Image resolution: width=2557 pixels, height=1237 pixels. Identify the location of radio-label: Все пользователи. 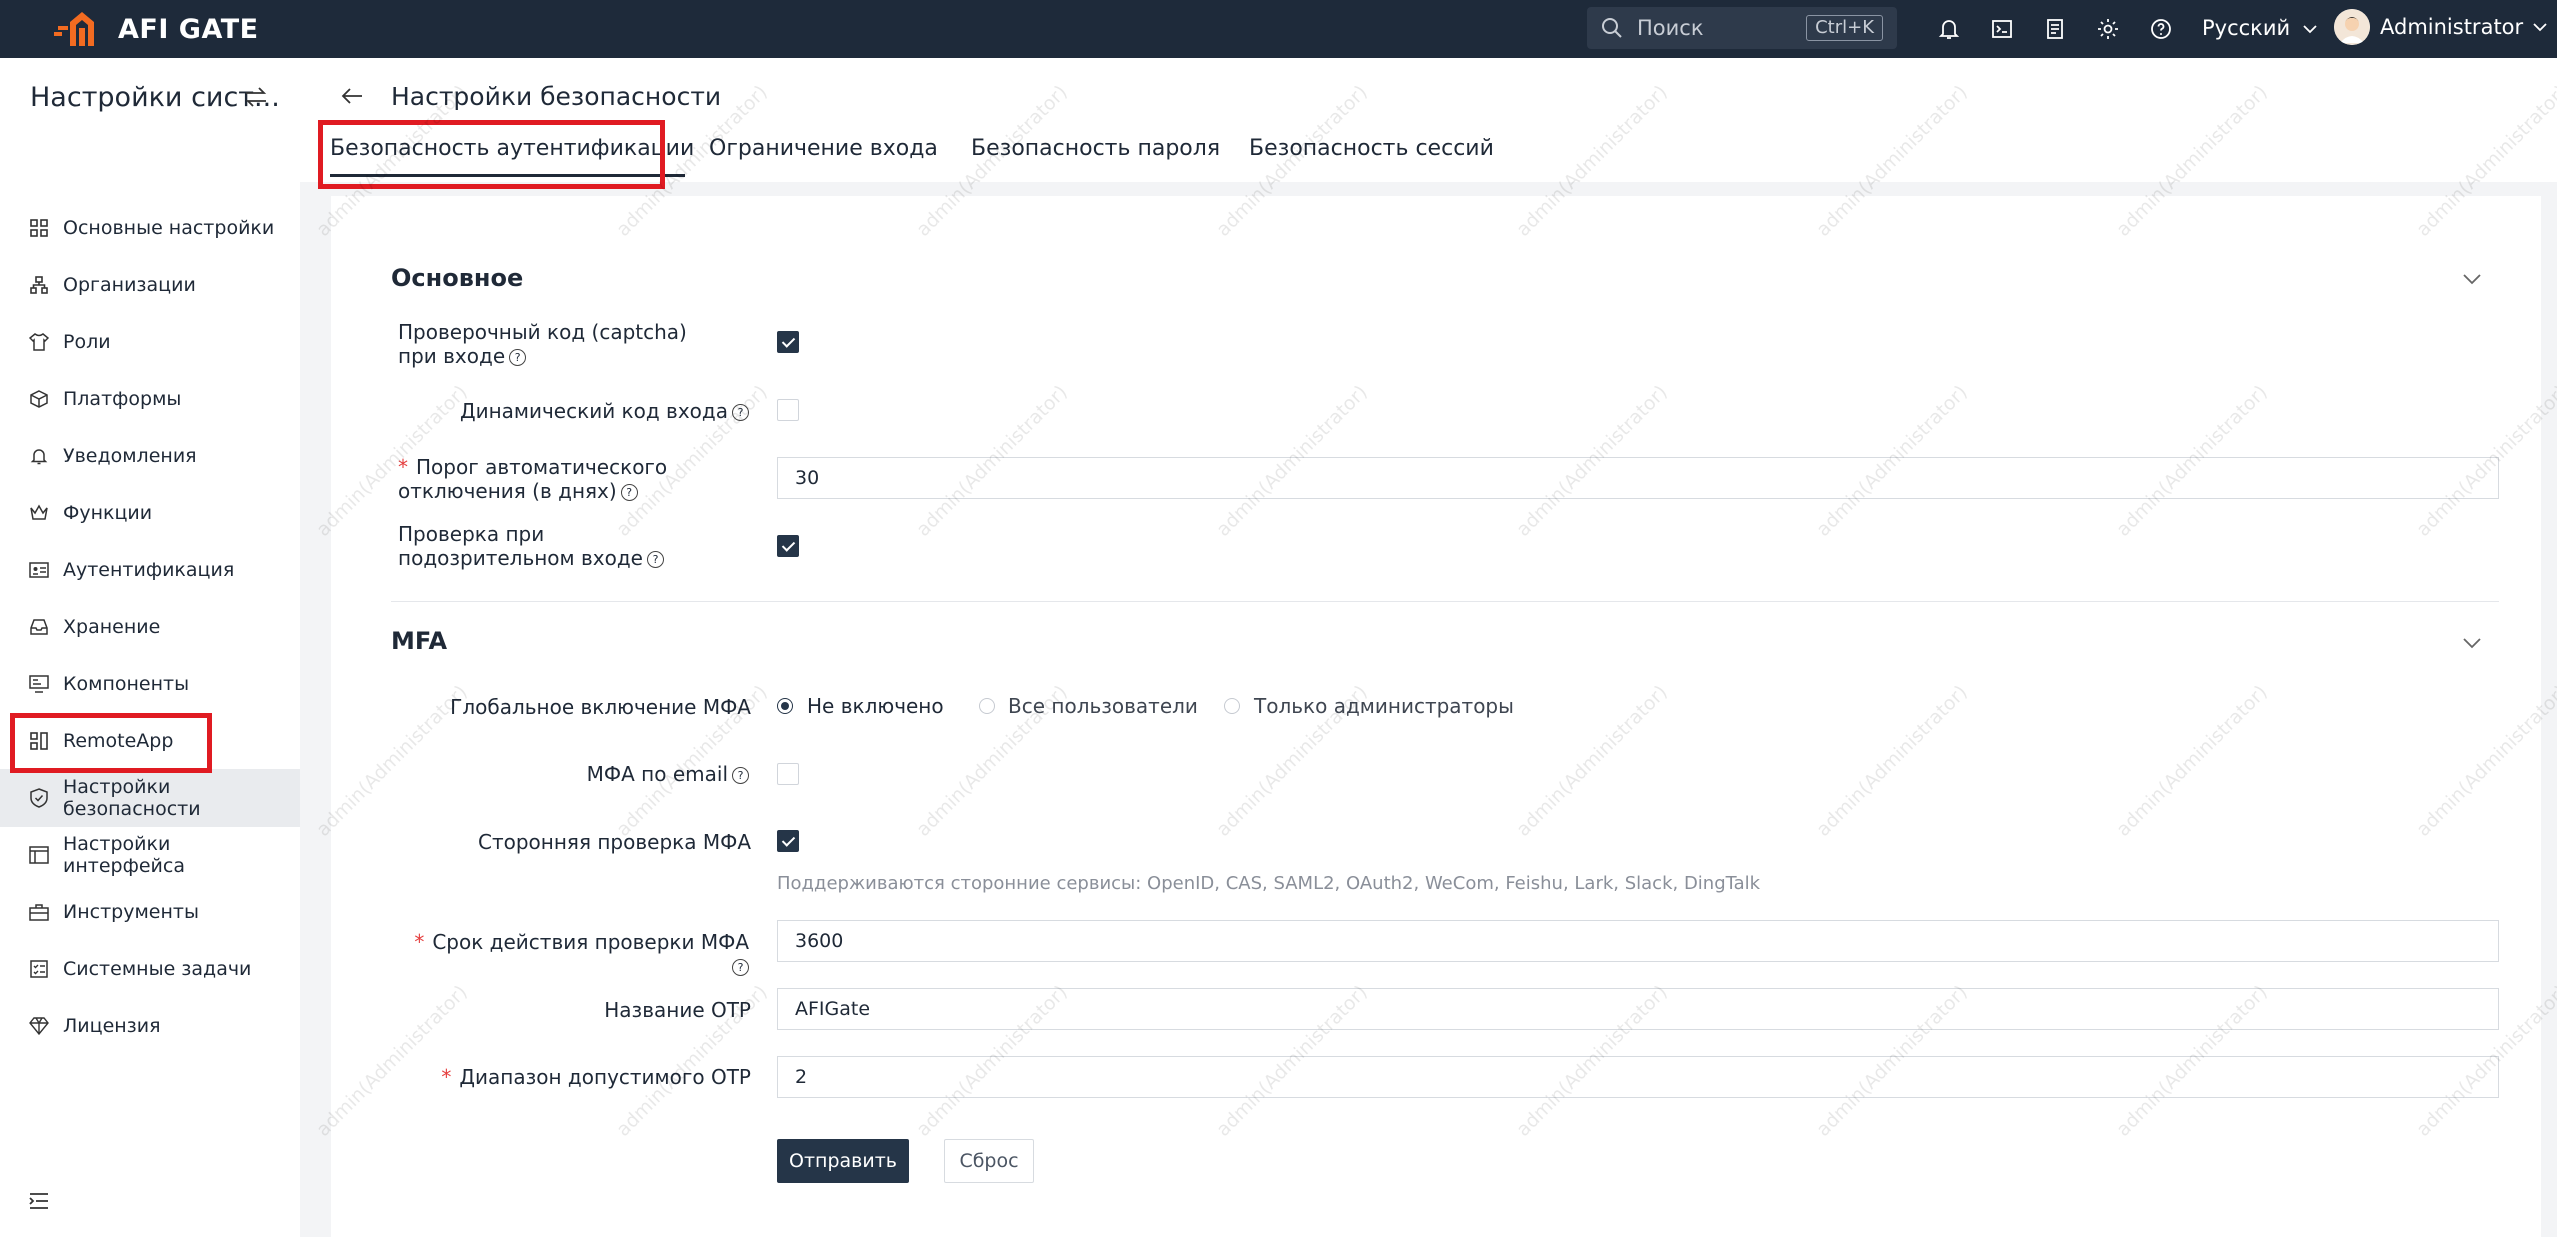
(1103, 706).